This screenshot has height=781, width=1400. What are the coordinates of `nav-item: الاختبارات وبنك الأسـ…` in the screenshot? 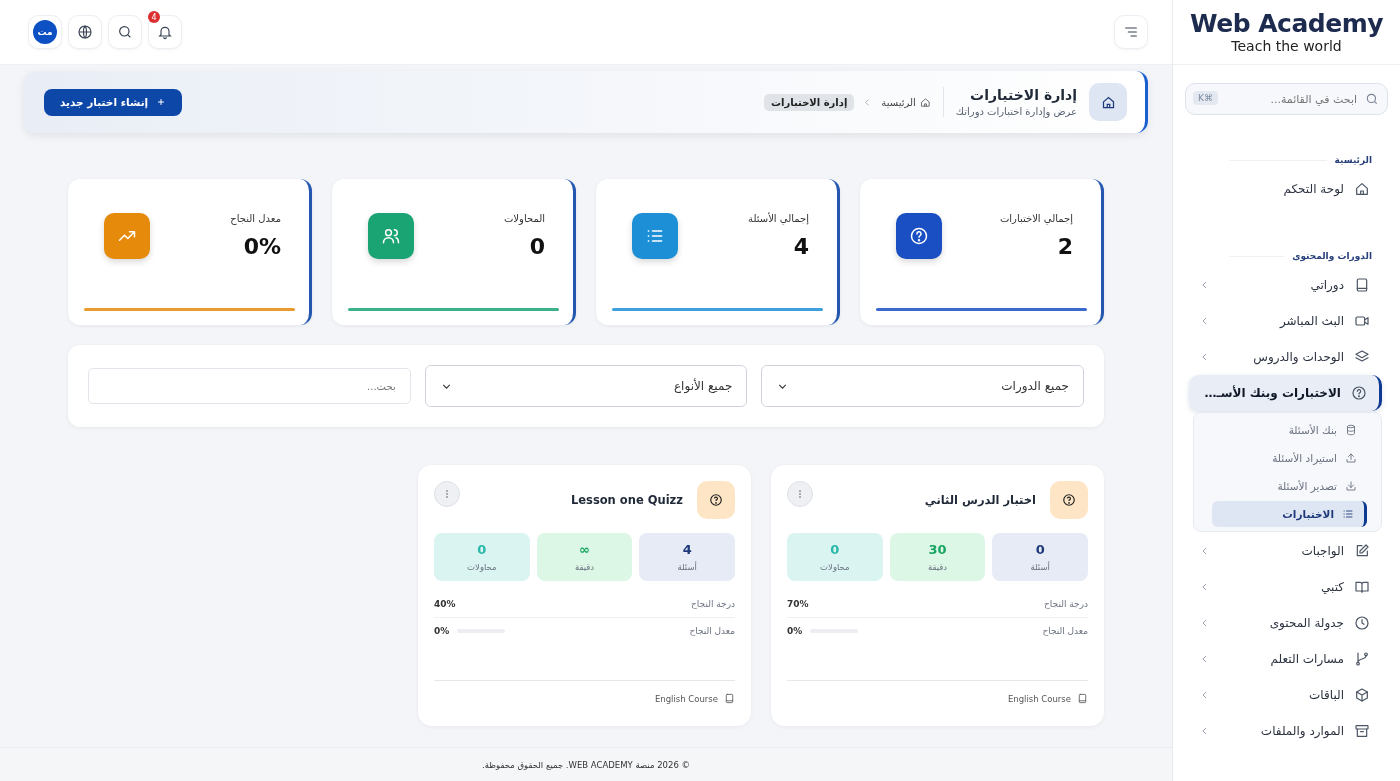 It's located at (1285, 393).